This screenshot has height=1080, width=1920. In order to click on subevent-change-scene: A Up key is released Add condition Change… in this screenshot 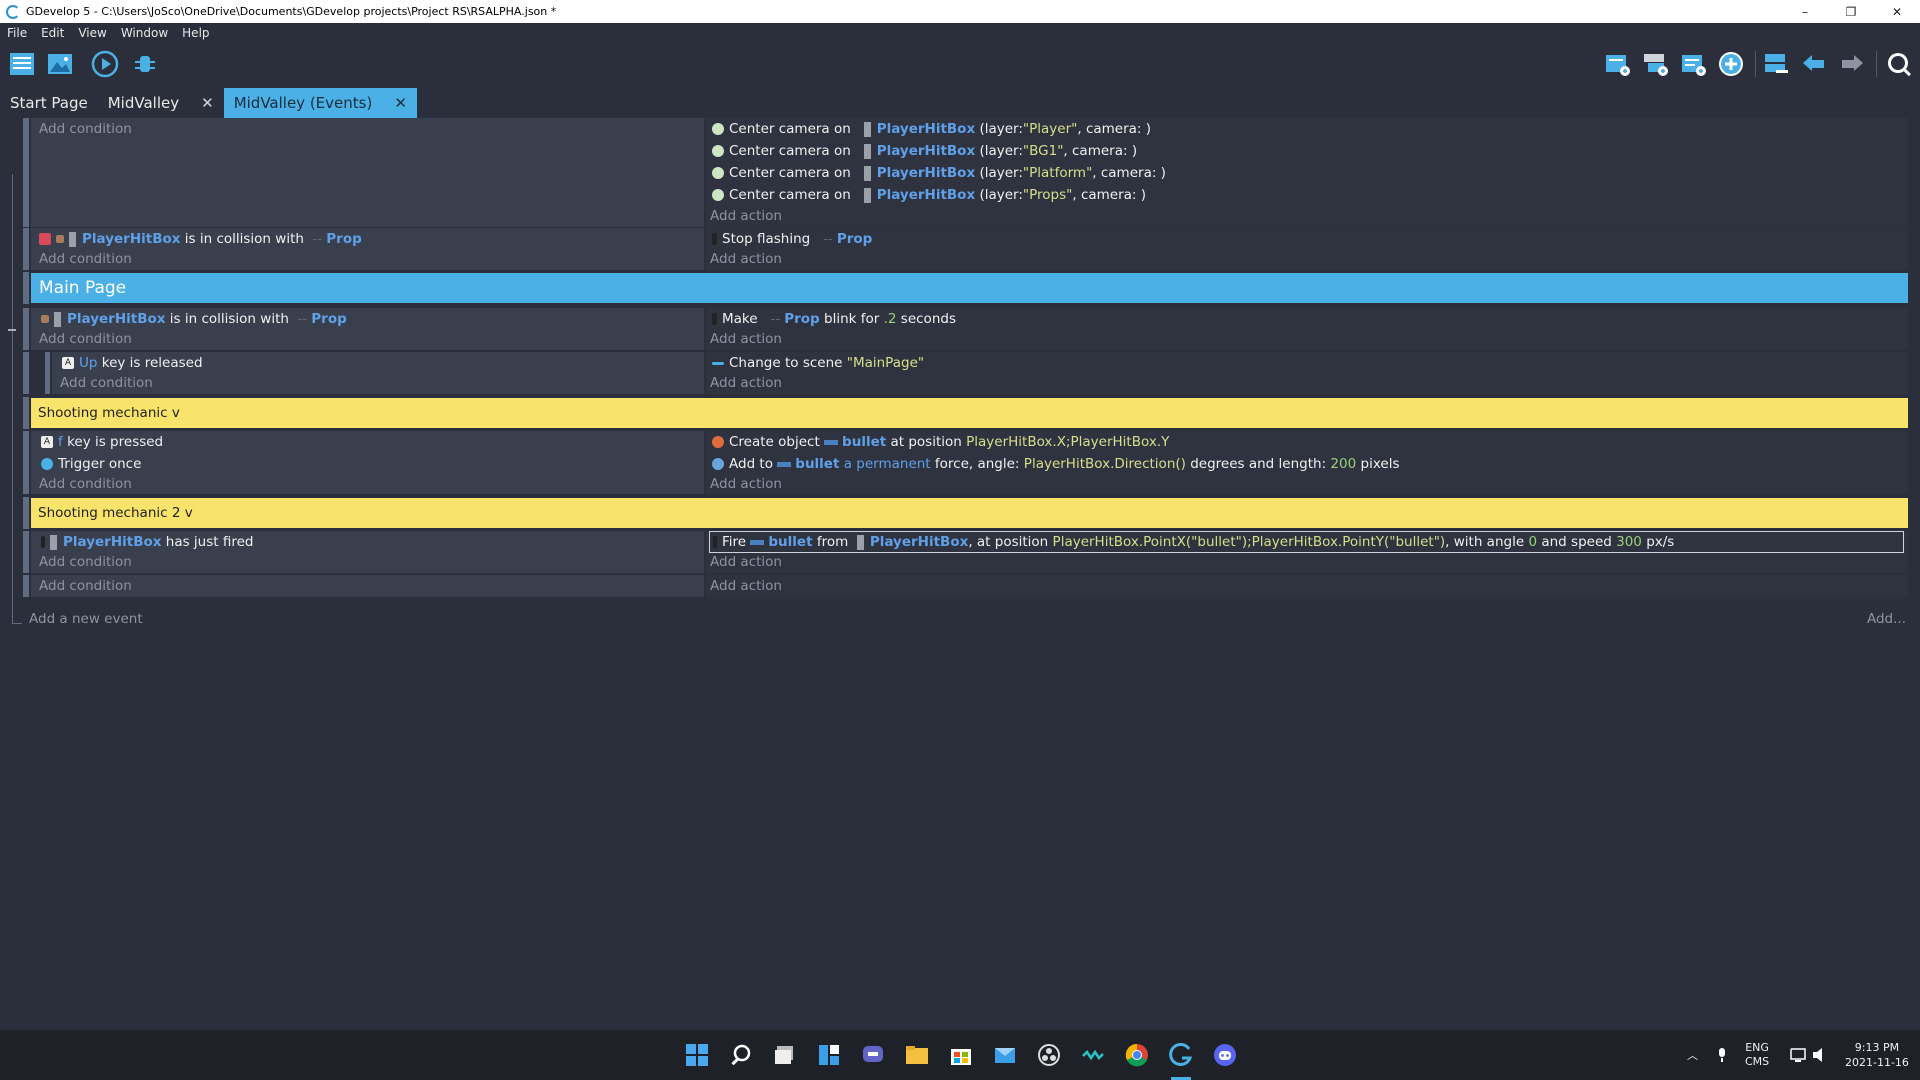, I will do `click(960, 373)`.